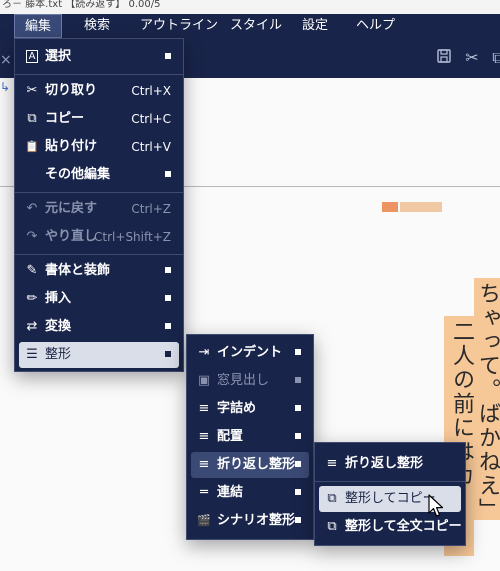 The height and width of the screenshot is (571, 500). What do you see at coordinates (32, 236) in the screenshot?
I see `redo-icon: ↷` at bounding box center [32, 236].